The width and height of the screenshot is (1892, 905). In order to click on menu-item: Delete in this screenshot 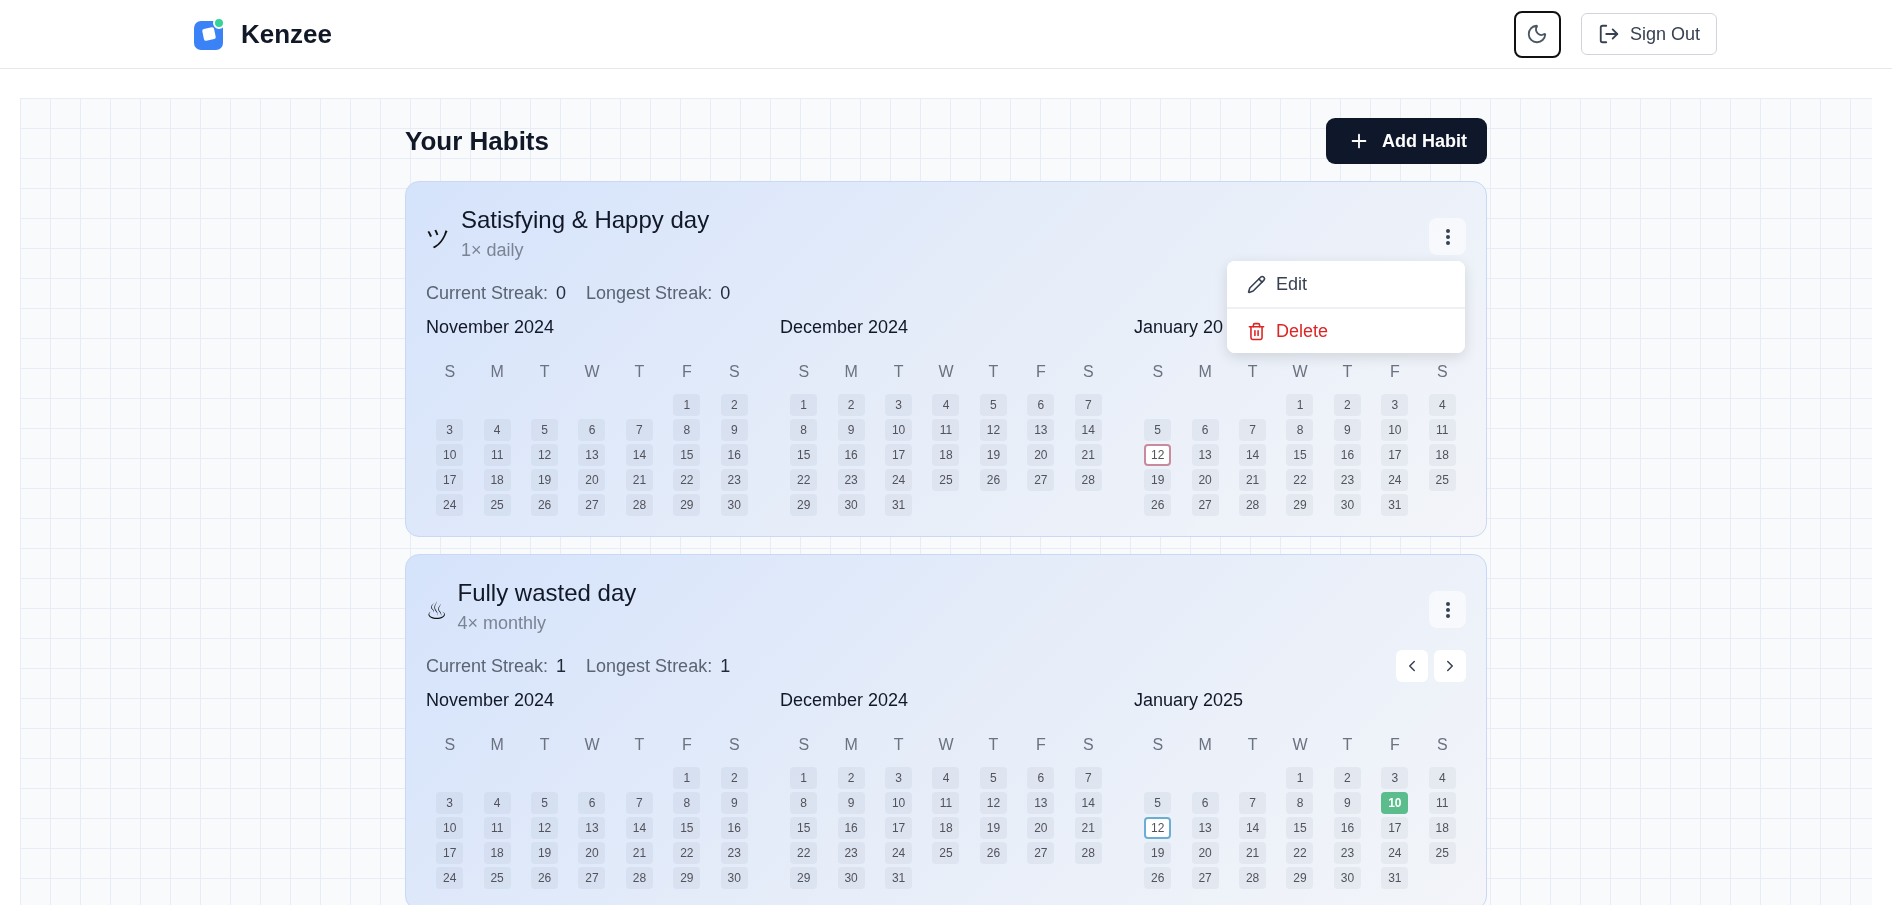, I will do `click(1346, 330)`.